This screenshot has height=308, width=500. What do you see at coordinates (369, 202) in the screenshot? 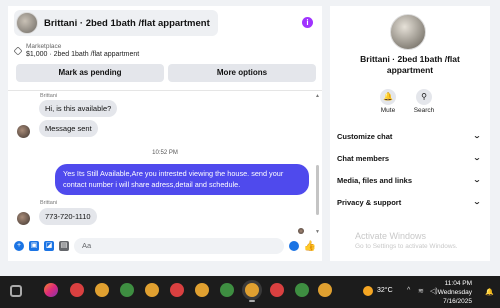
I see `section-label: Privacy & support` at bounding box center [369, 202].